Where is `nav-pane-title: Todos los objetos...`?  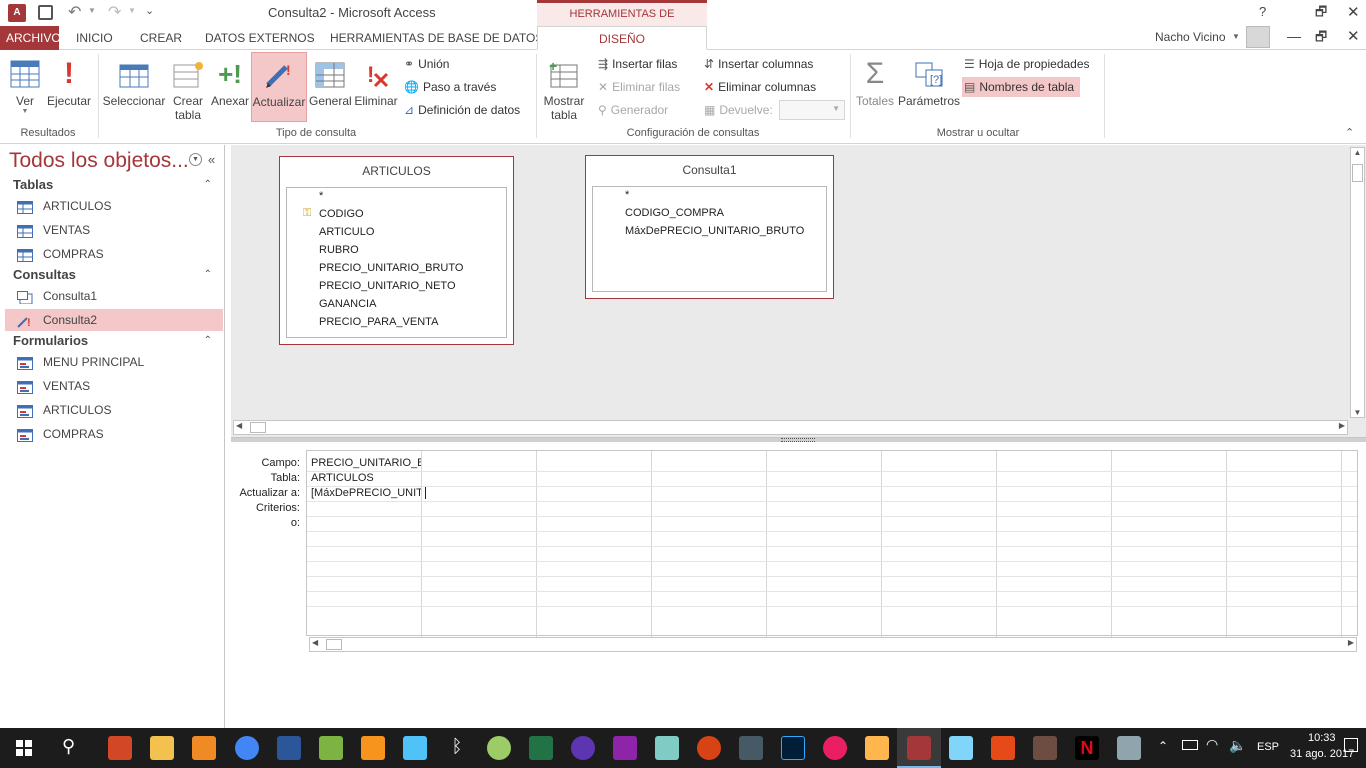
nav-pane-title: Todos los objetos... is located at coordinates (99, 161).